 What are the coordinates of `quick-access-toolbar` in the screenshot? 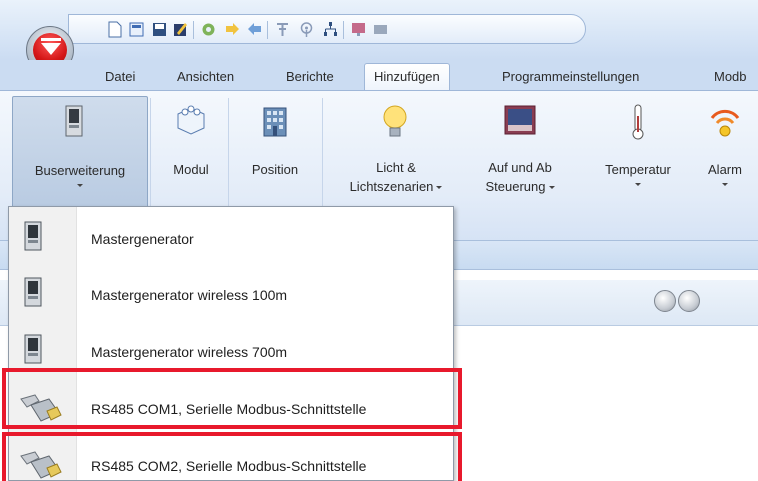 It's located at (327, 29).